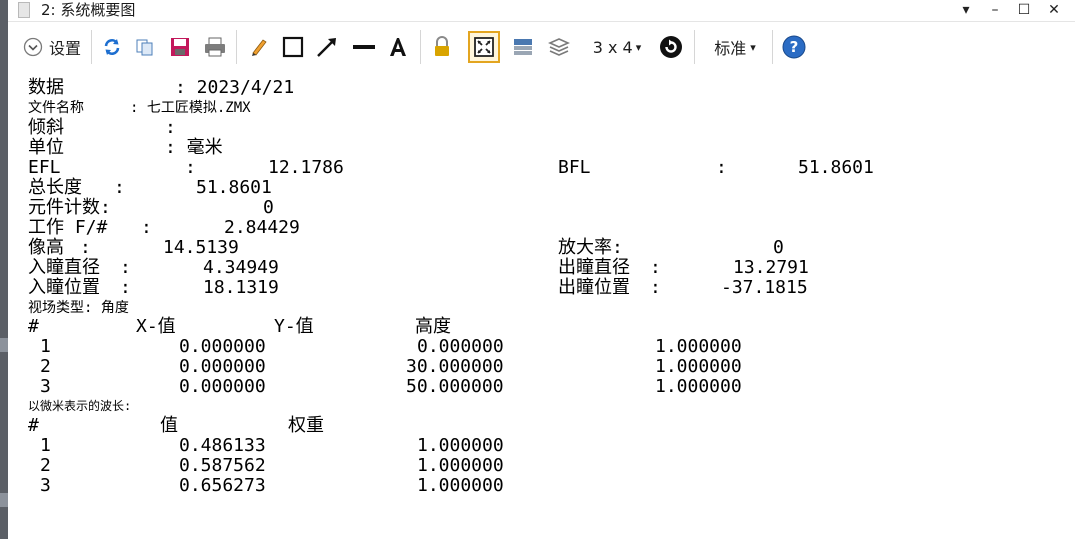  I want to click on field-header-index: #, so click(33, 326).